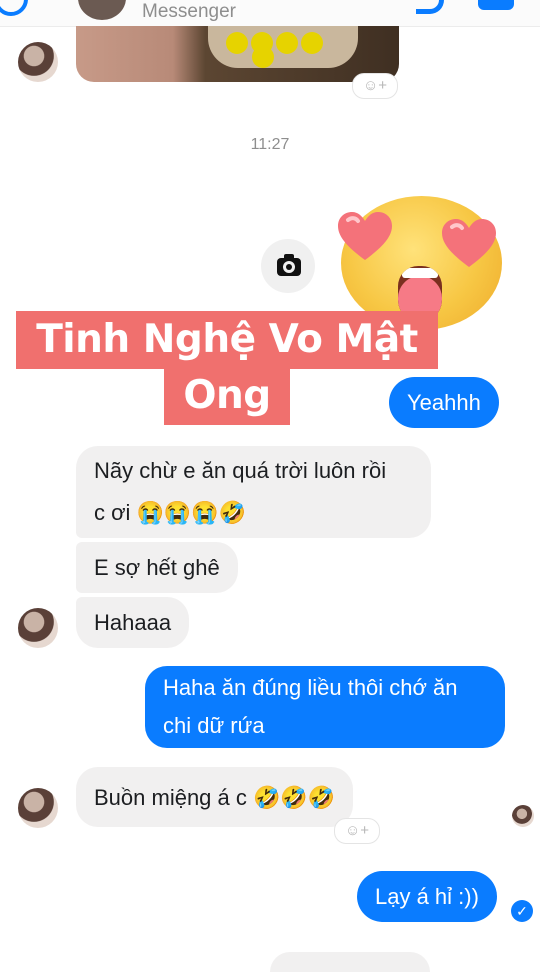  What do you see at coordinates (523, 816) in the screenshot?
I see `seen-avatar` at bounding box center [523, 816].